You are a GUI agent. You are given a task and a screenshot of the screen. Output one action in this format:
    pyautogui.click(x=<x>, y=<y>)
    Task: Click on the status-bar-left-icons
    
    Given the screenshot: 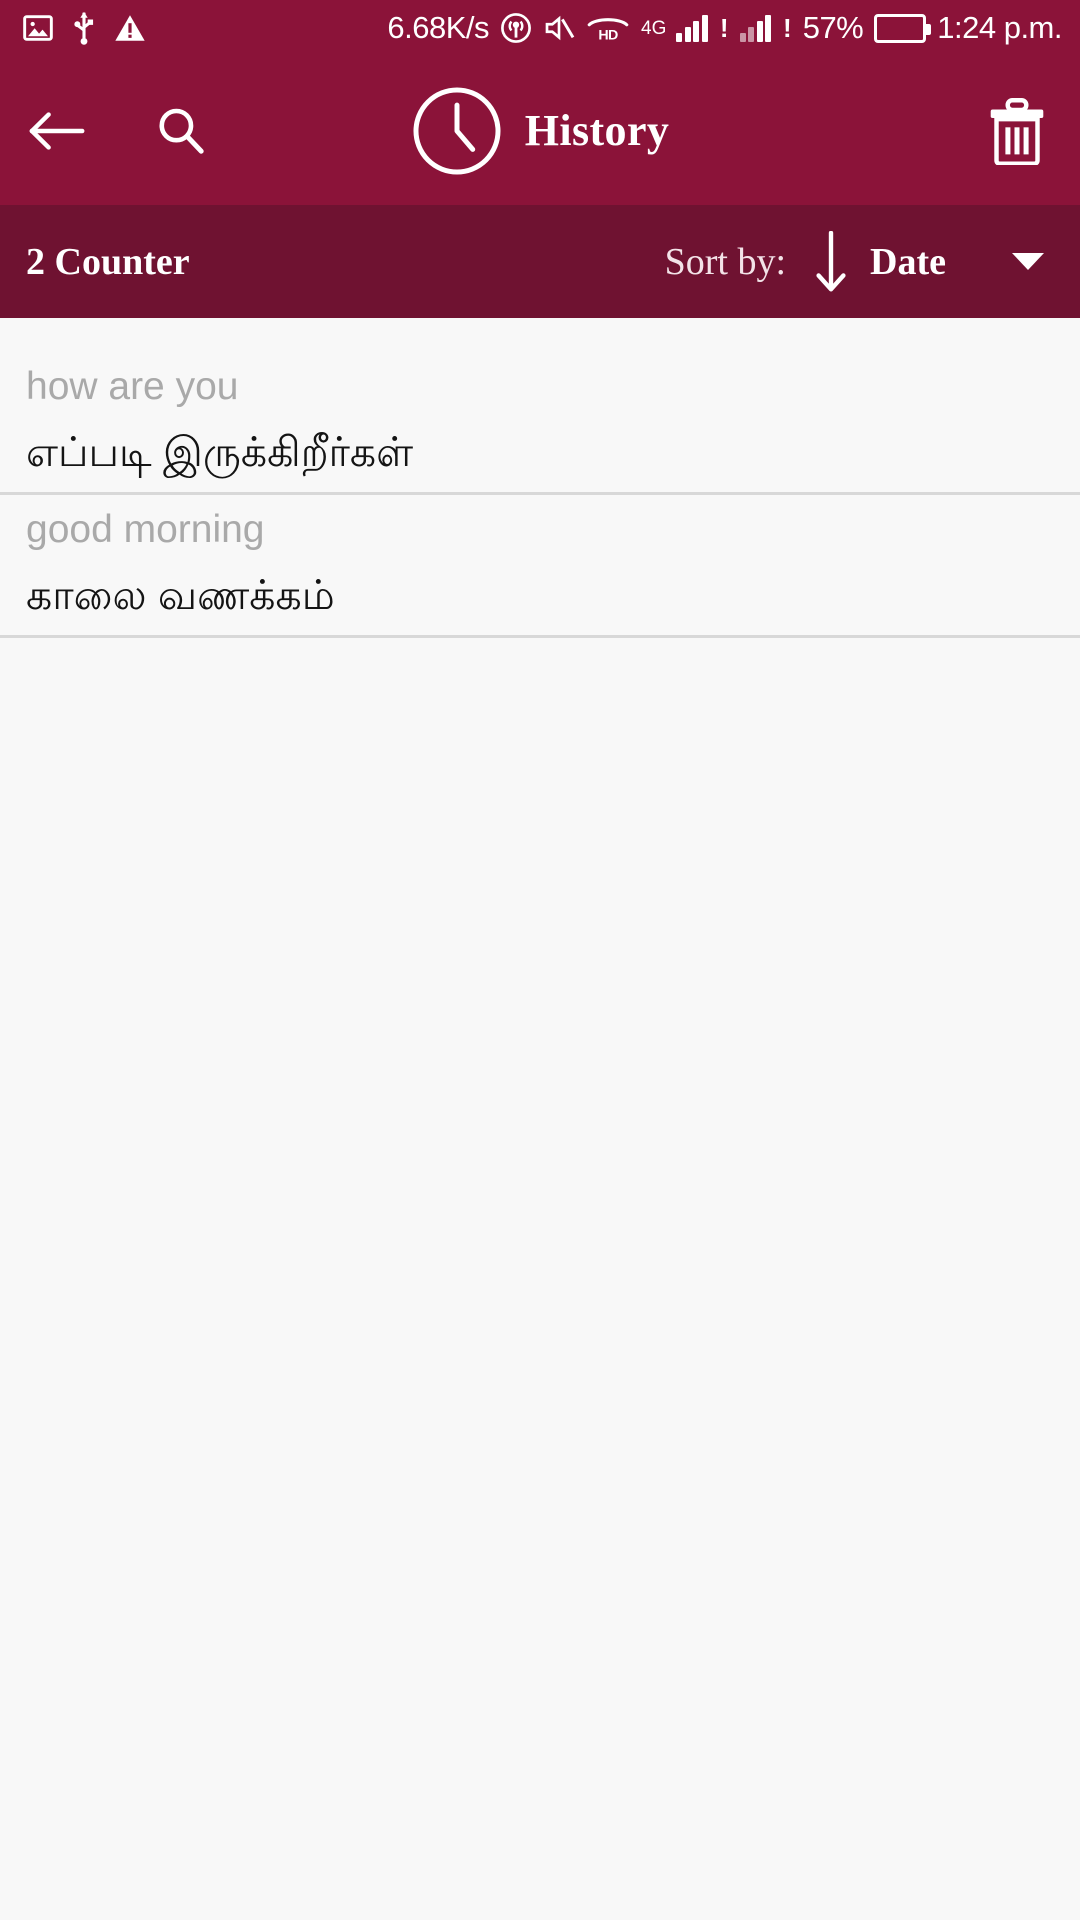 What is the action you would take?
    pyautogui.click(x=84, y=28)
    